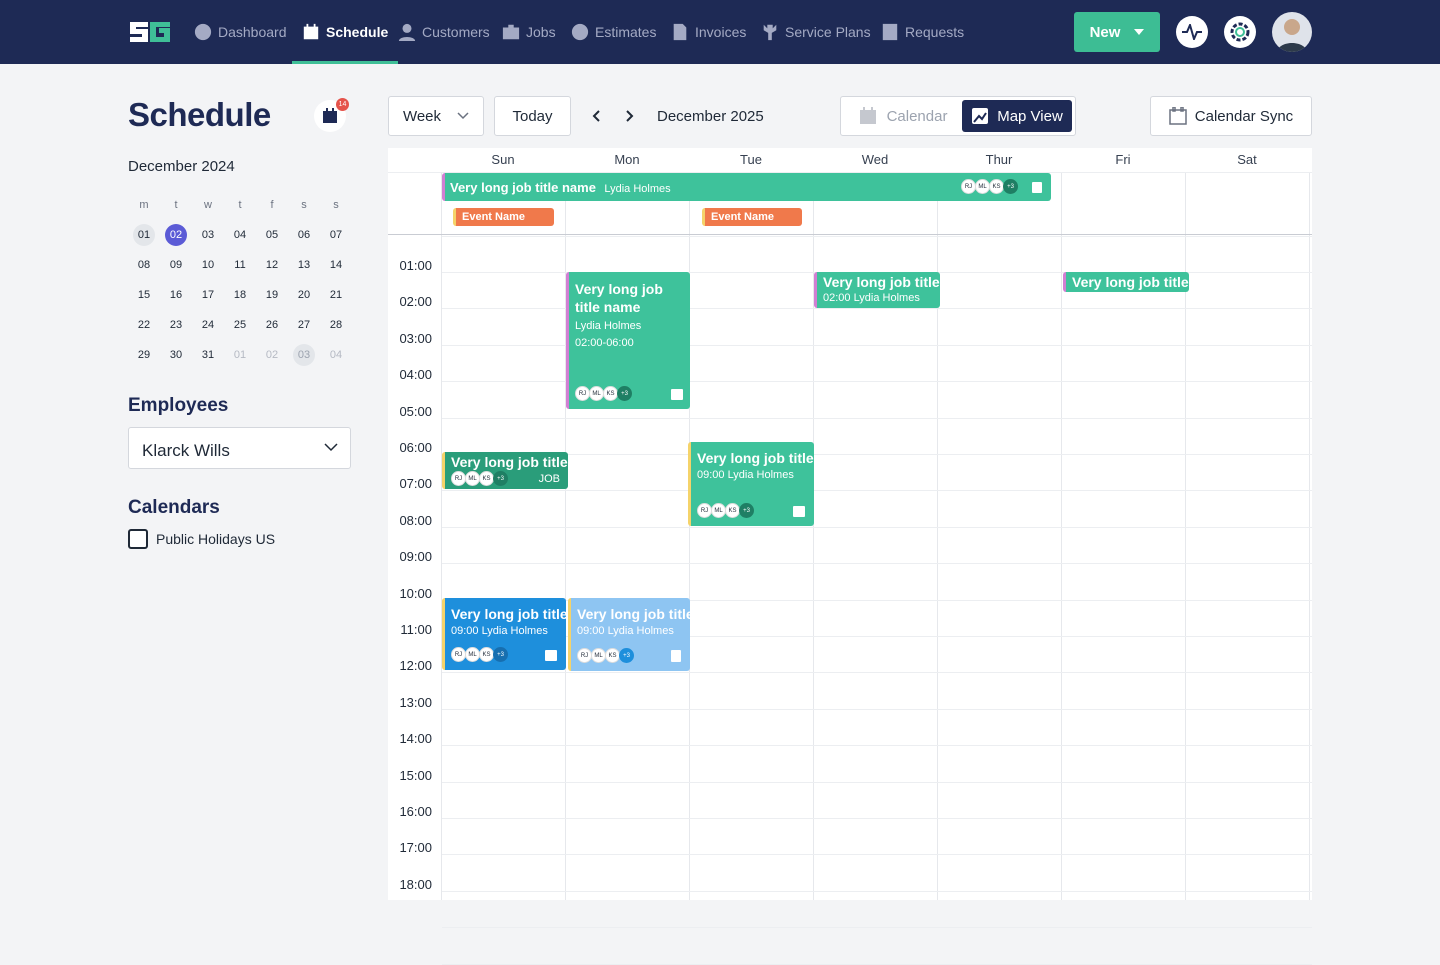 The image size is (1440, 965). I want to click on event-person: Lydia Holmes, so click(608, 326).